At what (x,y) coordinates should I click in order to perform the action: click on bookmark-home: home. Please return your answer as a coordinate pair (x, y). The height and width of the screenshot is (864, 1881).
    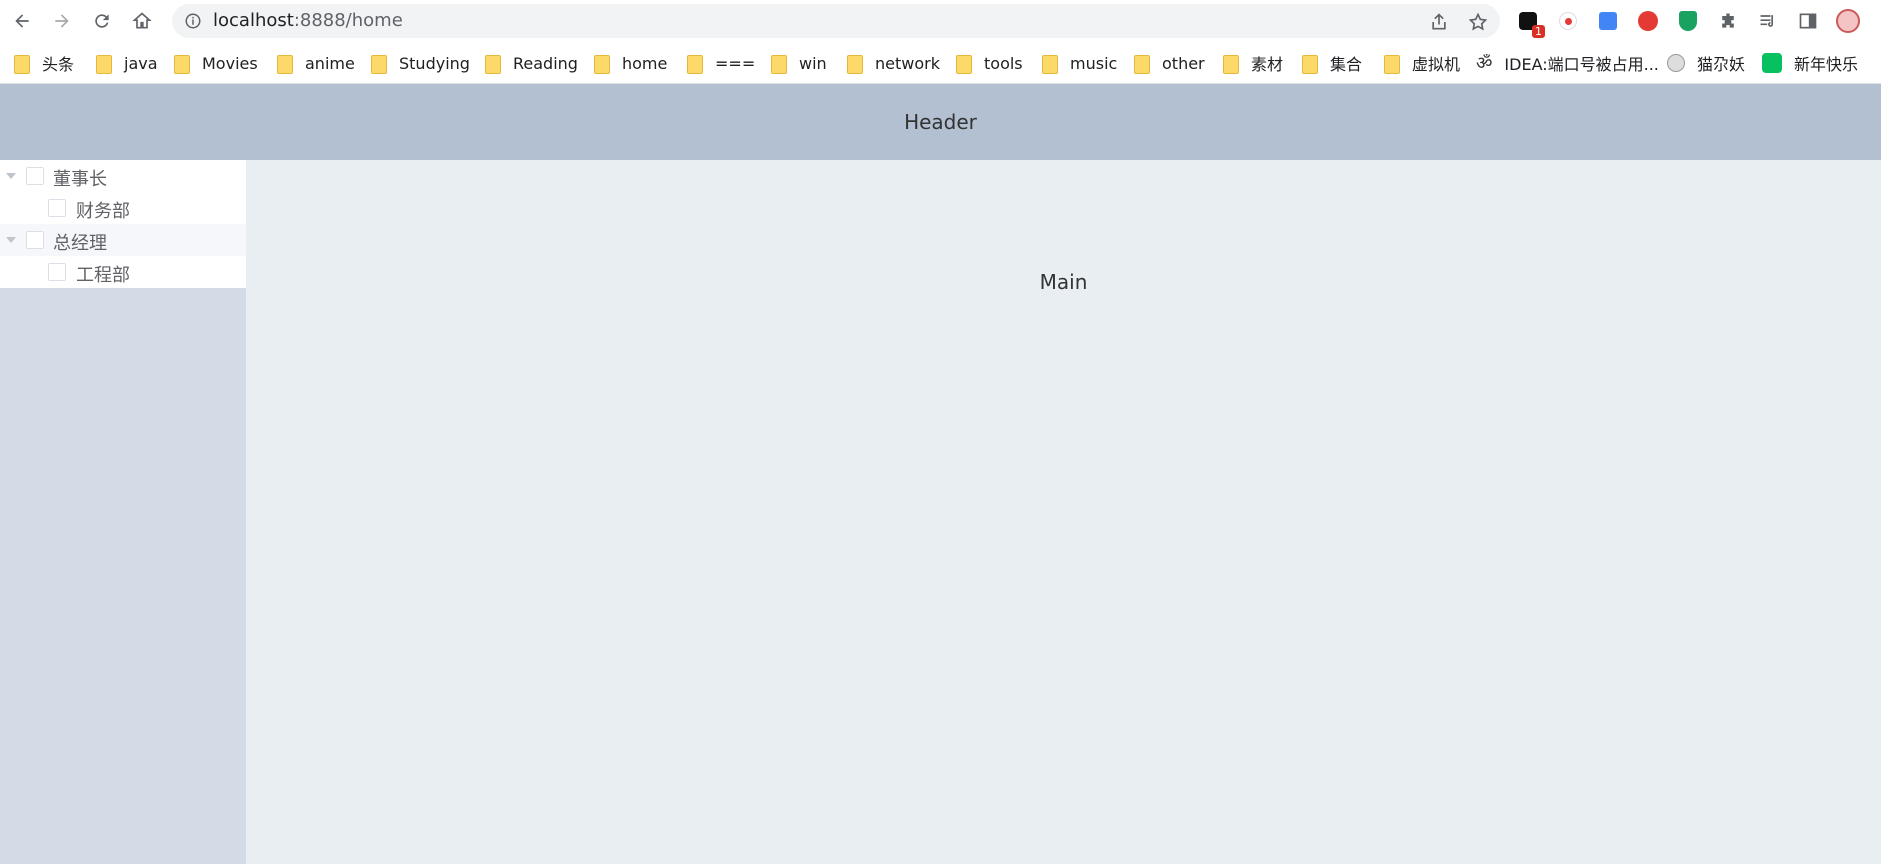
    Looking at the image, I should click on (631, 63).